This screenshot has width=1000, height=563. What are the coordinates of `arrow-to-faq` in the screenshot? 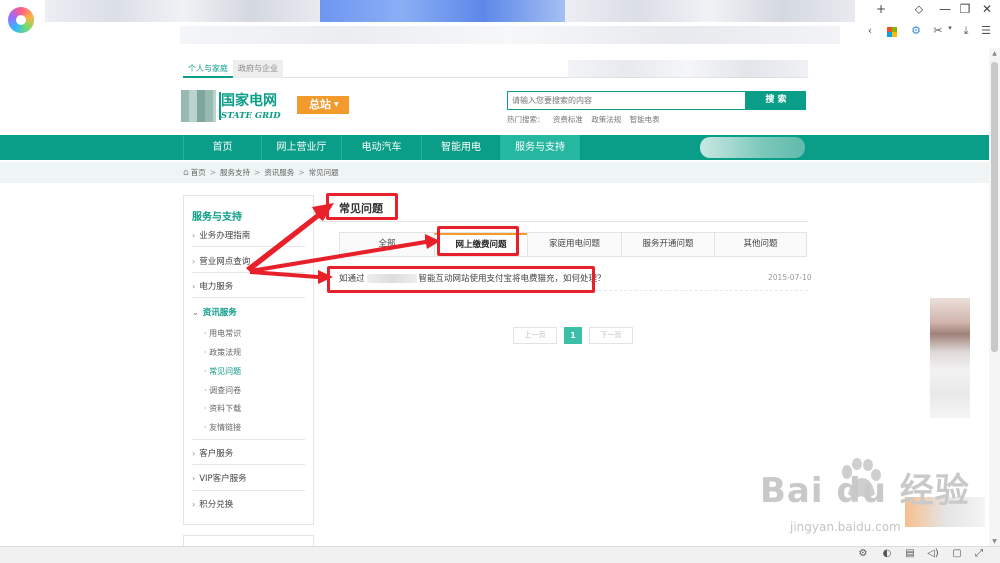 It's located at (291, 277).